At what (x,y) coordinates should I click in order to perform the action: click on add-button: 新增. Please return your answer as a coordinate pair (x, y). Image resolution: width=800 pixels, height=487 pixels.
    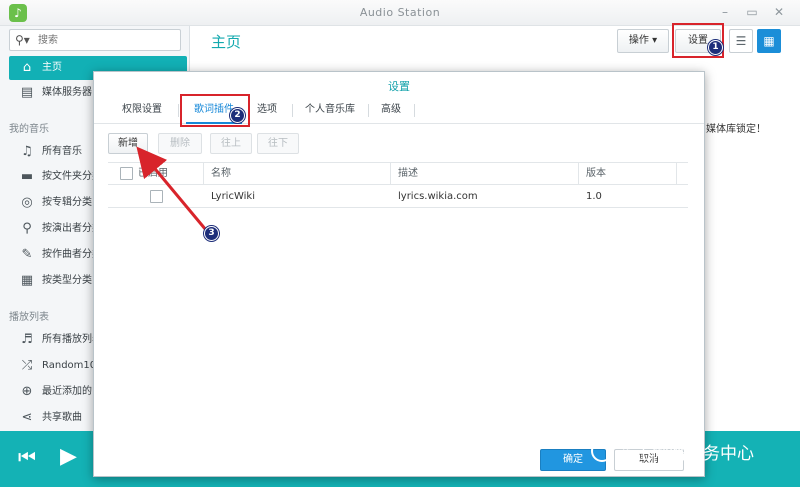
    Looking at the image, I should click on (128, 143).